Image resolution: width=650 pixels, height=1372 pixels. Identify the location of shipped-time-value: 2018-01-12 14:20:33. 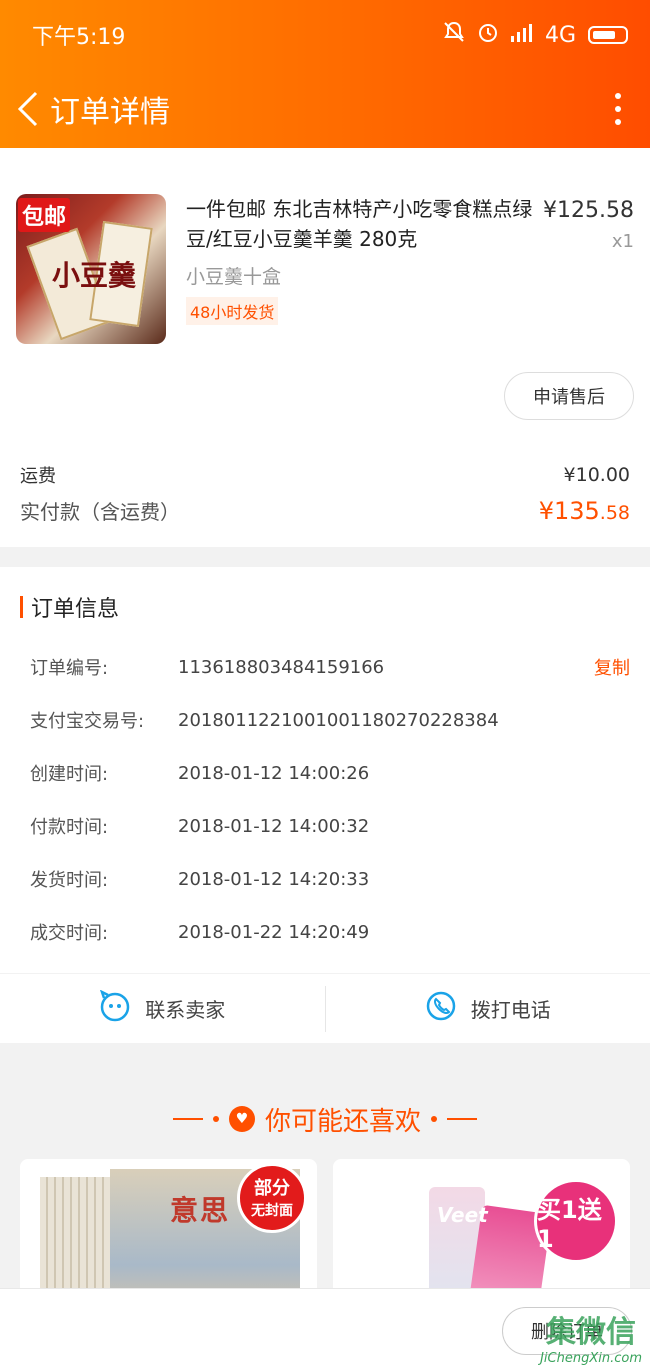
(274, 879).